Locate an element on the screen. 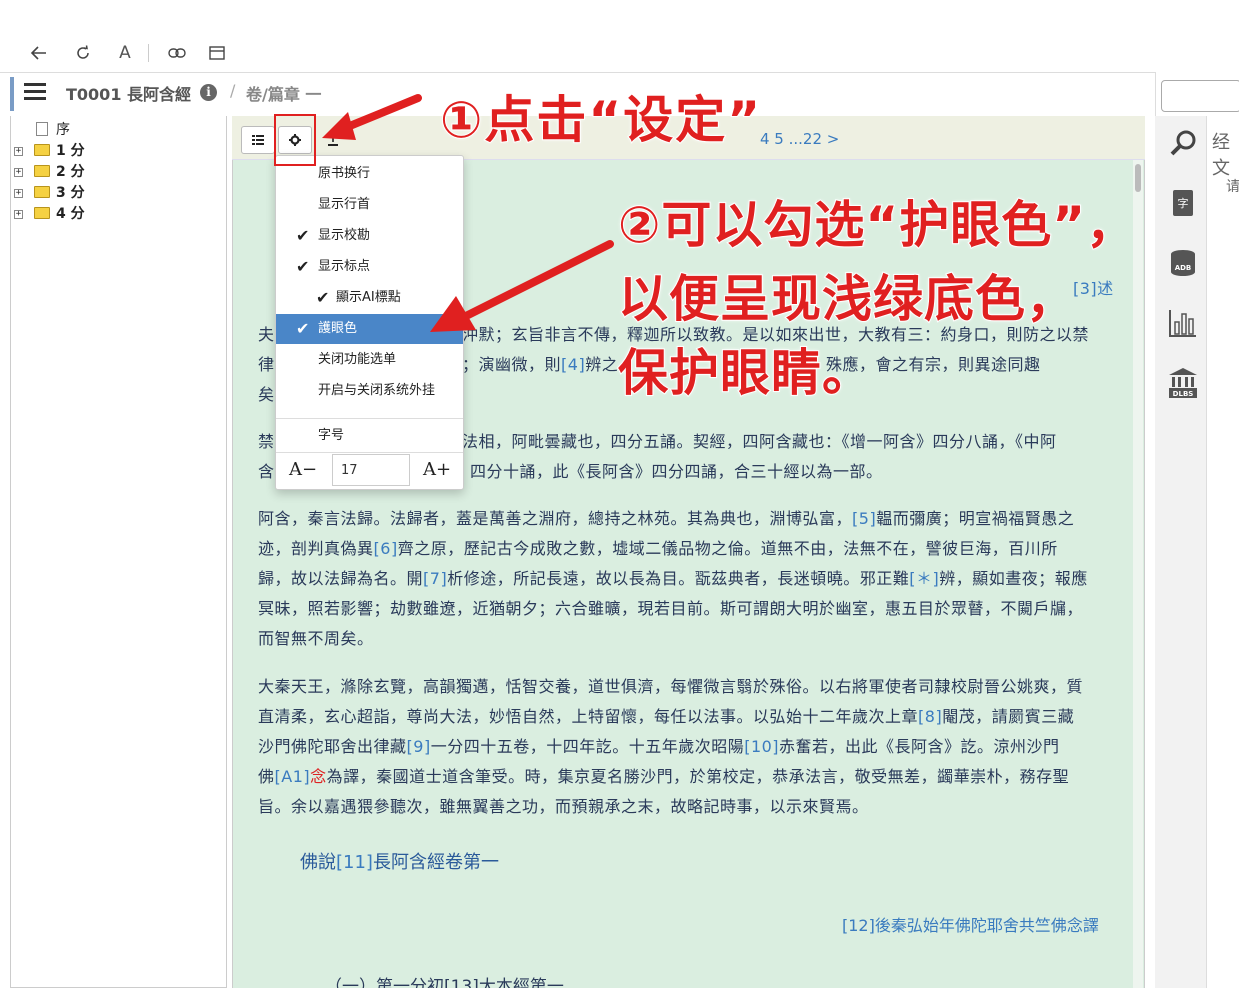  menu-item-close-menu: 关闭功能选单 is located at coordinates (369, 360).